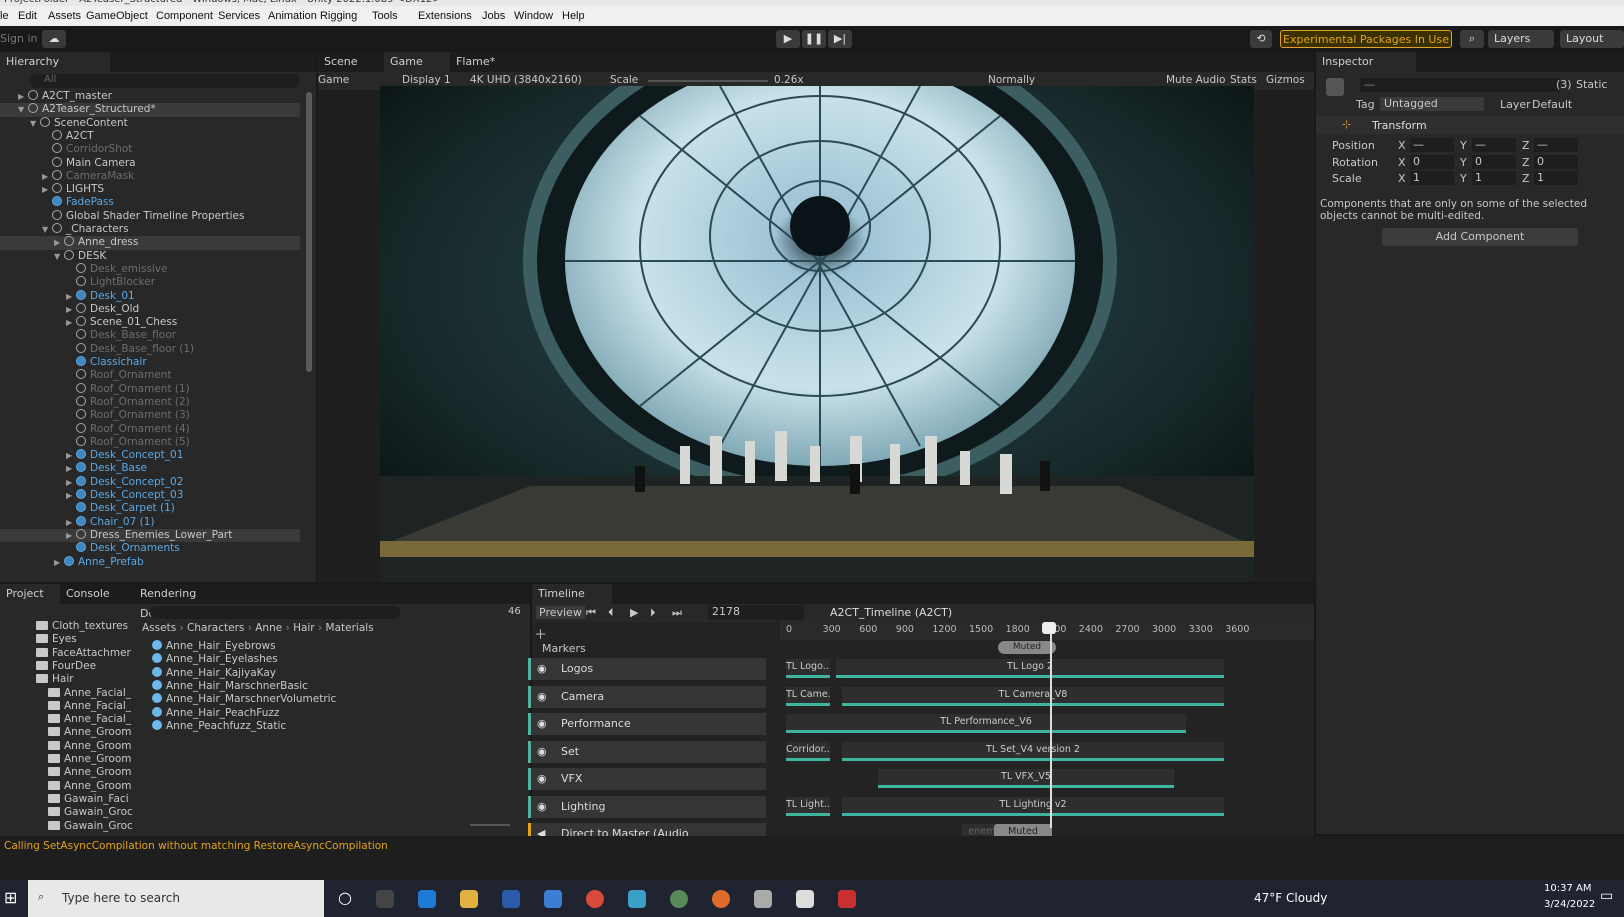 The height and width of the screenshot is (917, 1624). I want to click on timeline-clip: TL Set_V4 version 2, so click(1033, 751).